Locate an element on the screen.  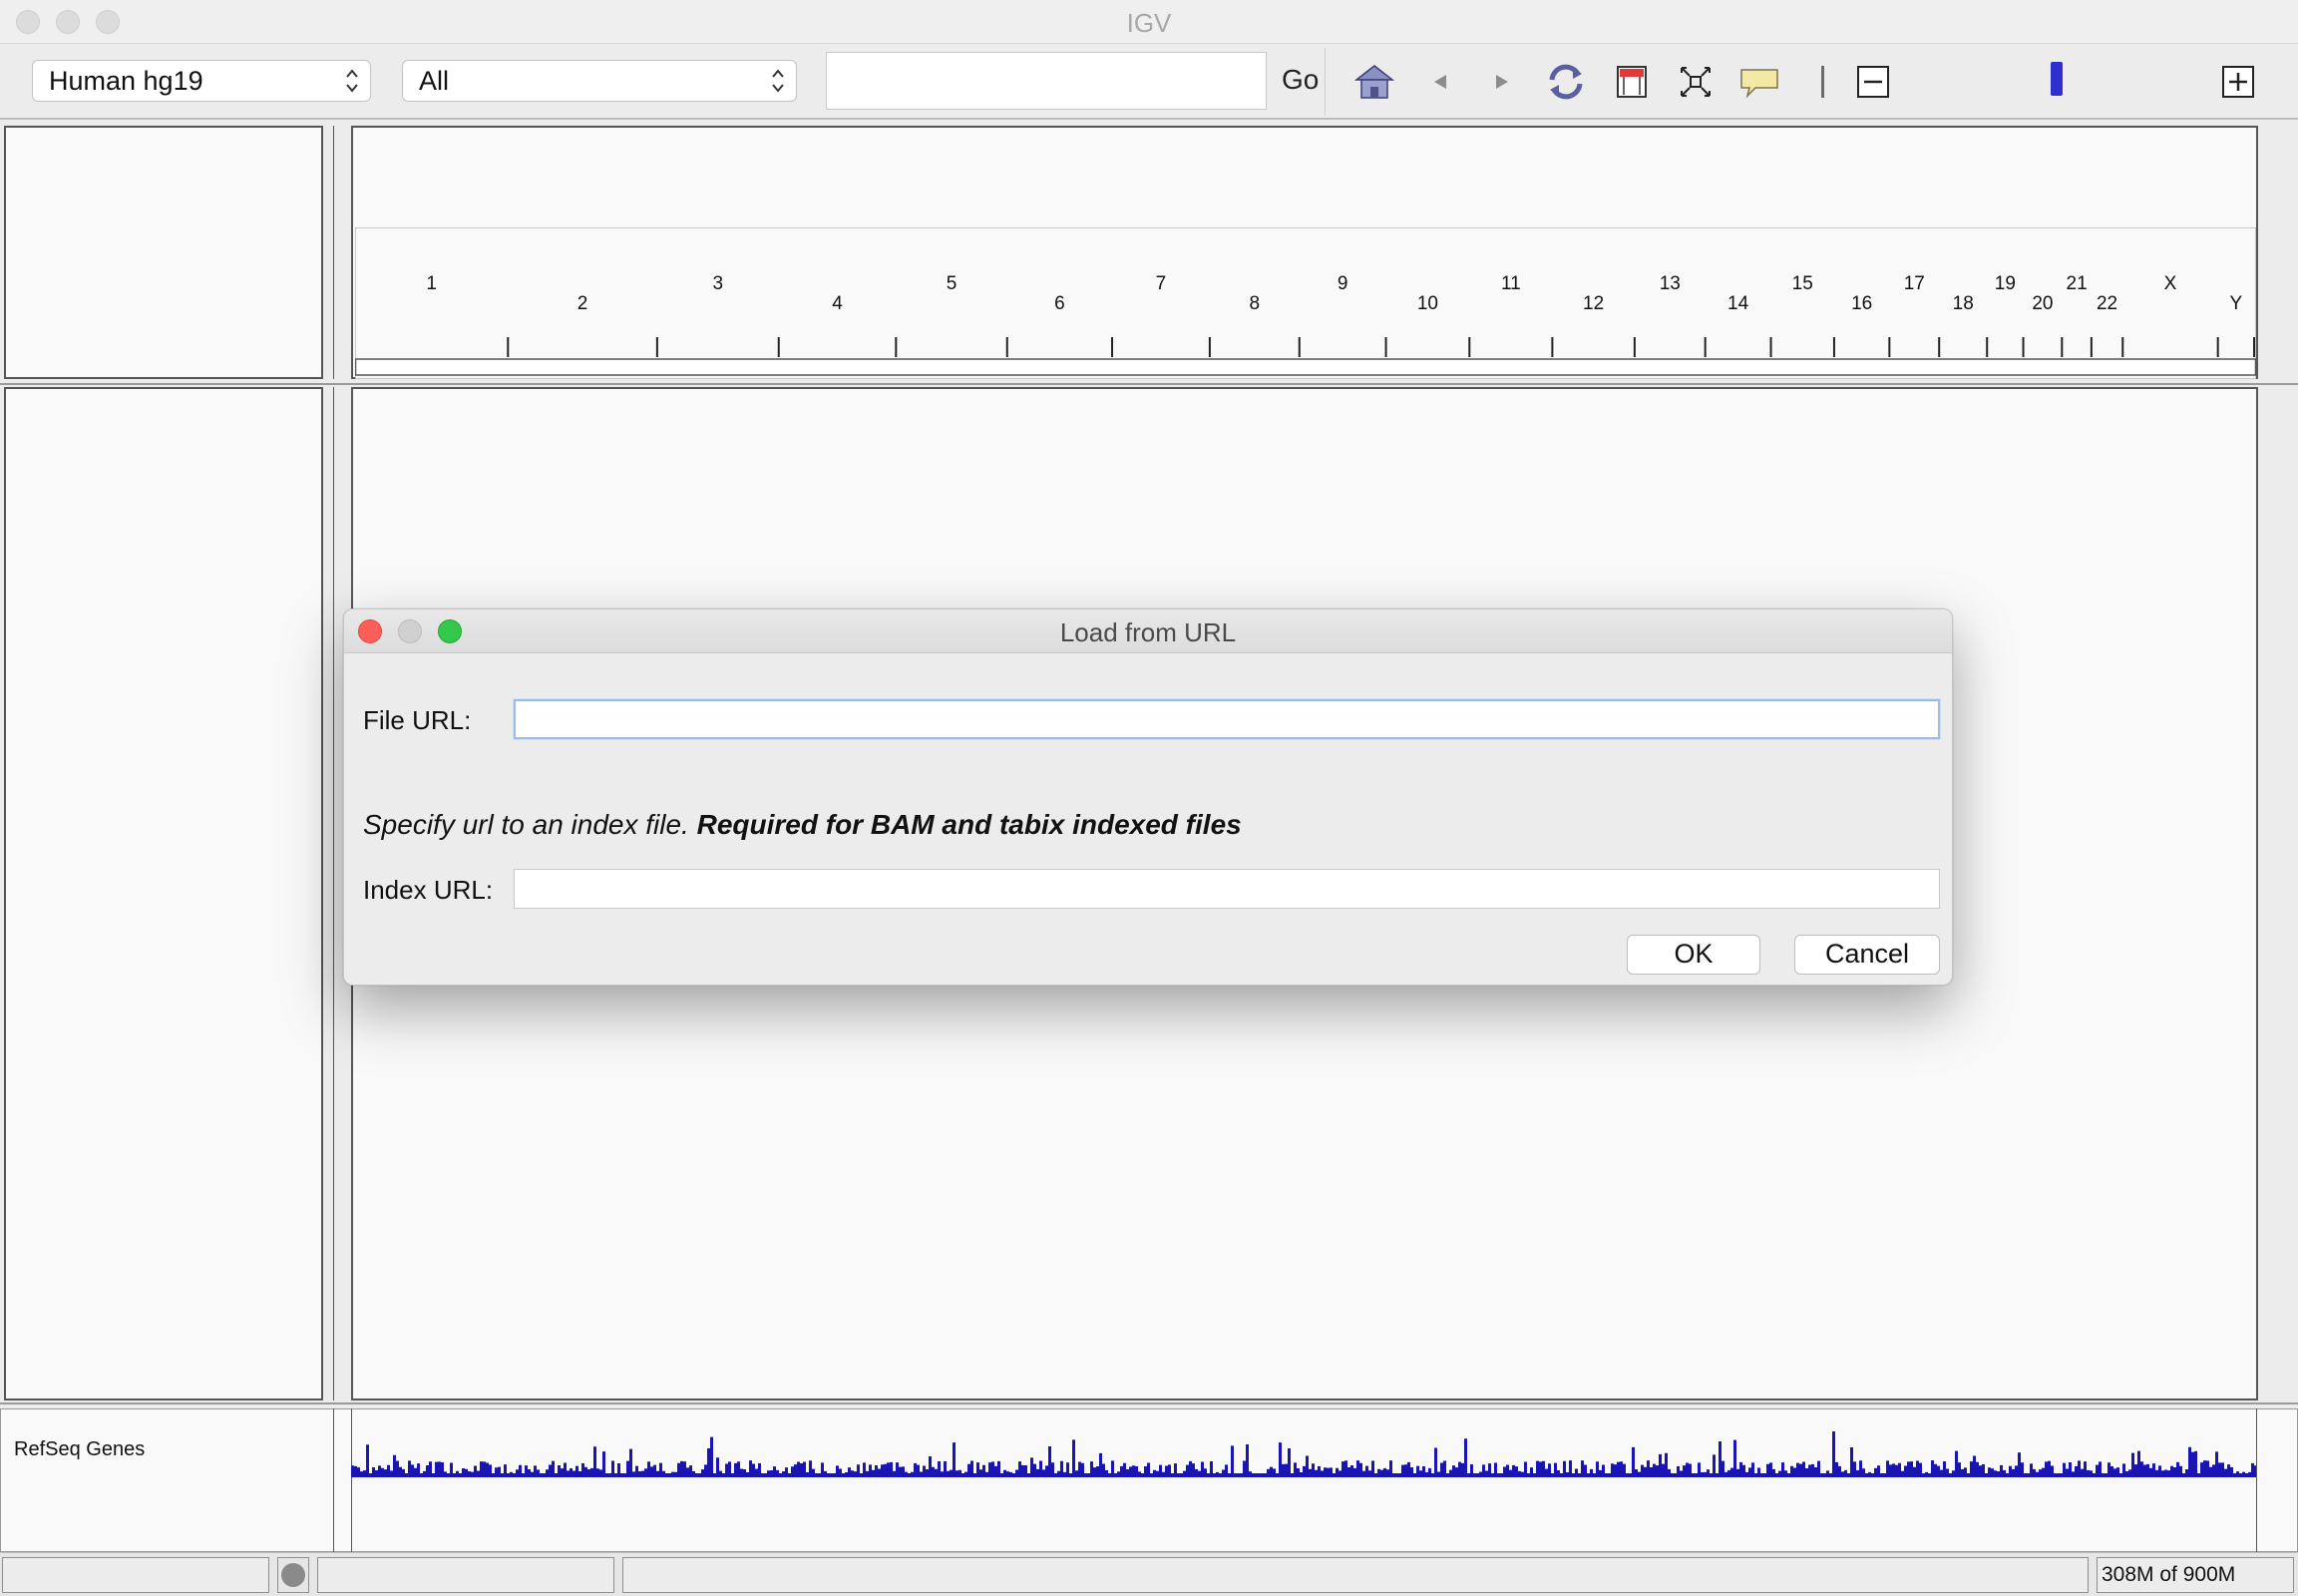
resize-to-window-icon is located at coordinates (1696, 82).